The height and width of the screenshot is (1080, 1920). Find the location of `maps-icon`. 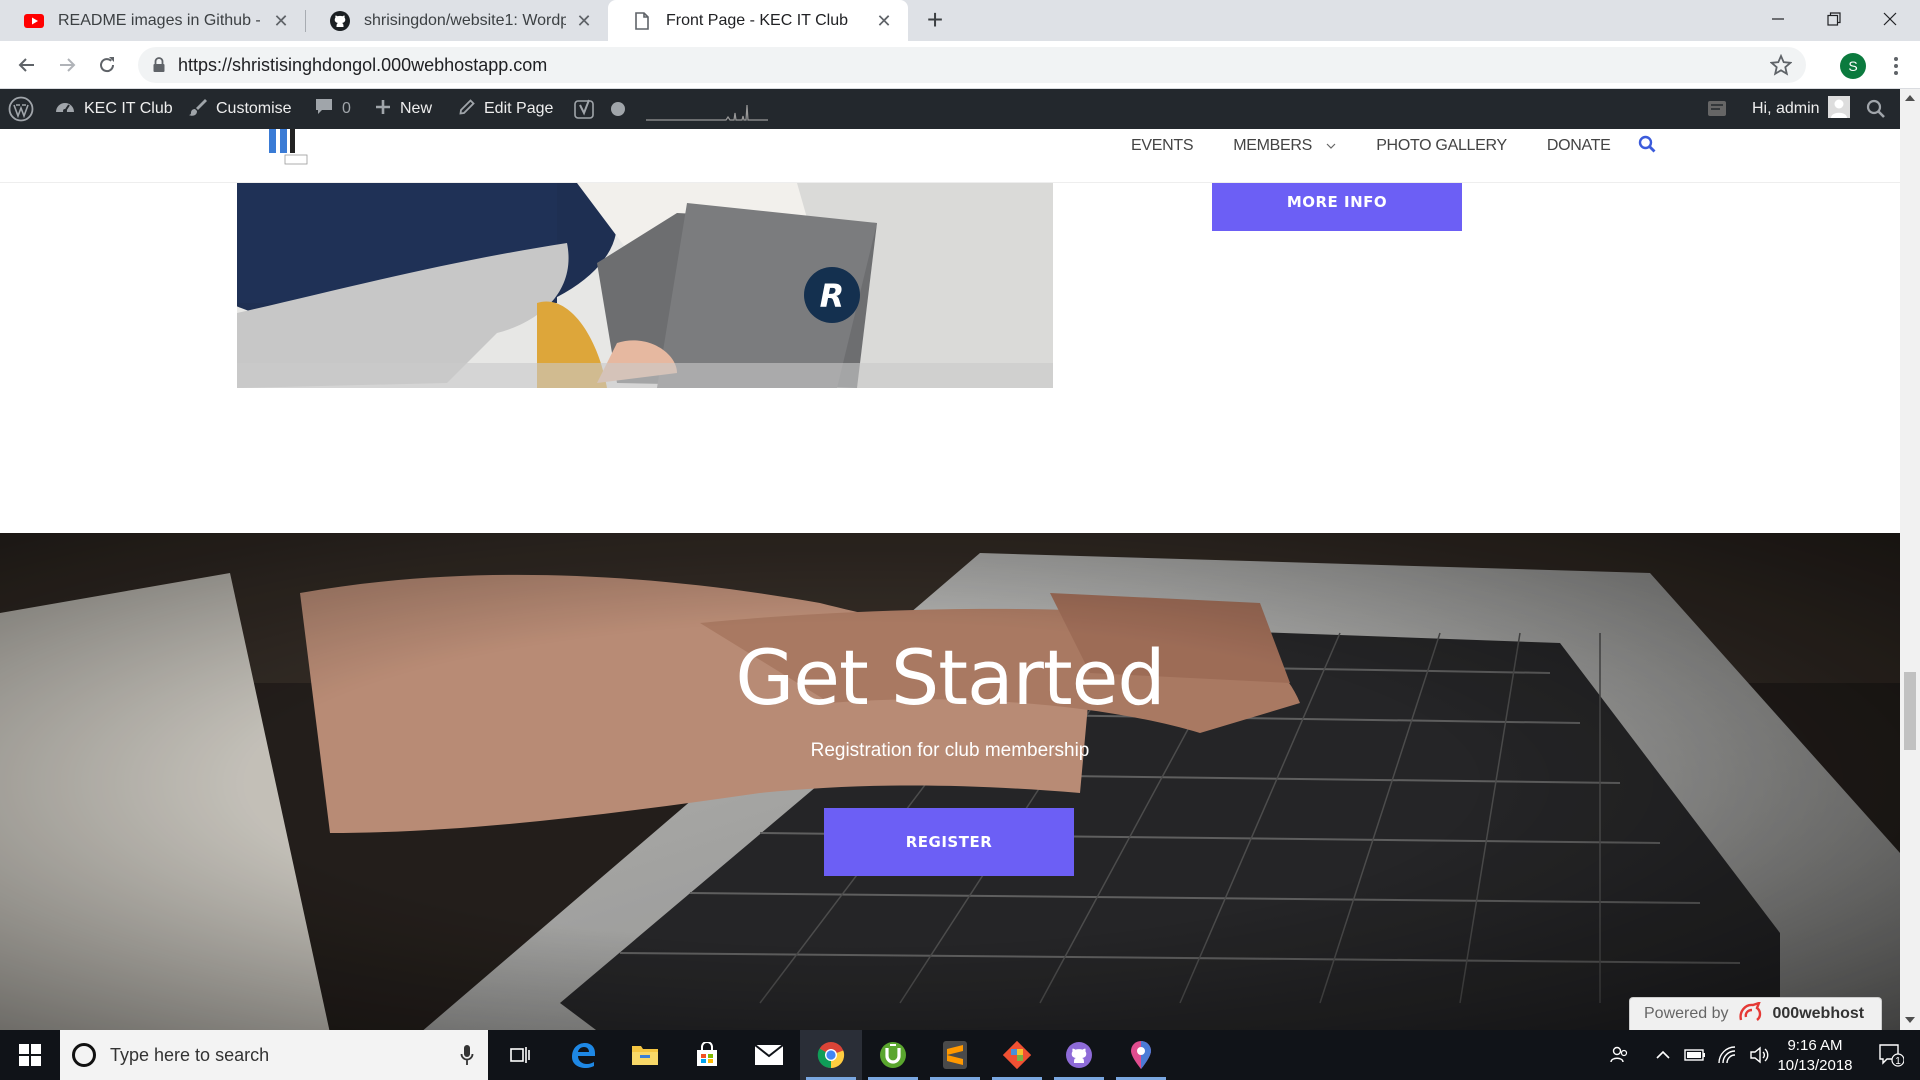

maps-icon is located at coordinates (1141, 1055).